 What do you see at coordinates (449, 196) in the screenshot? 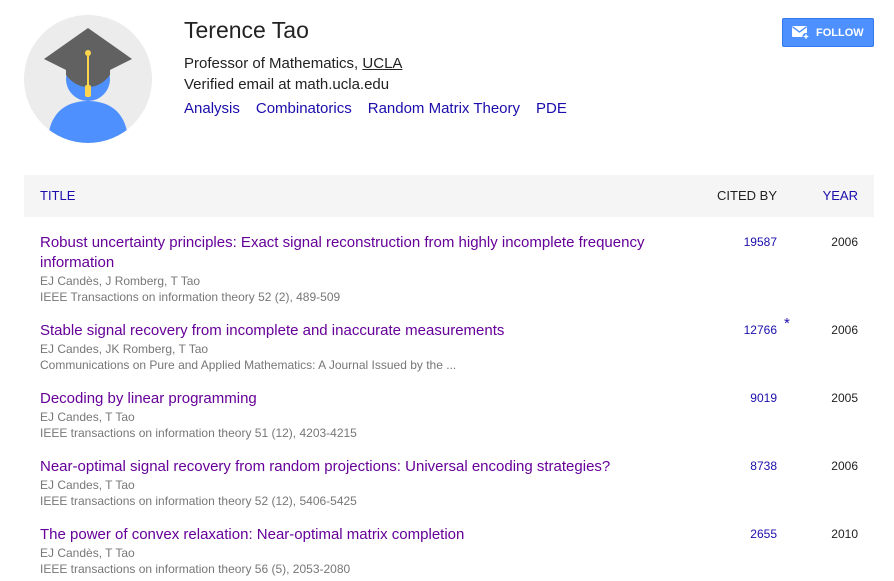
I see `table-header: TITLE CITED BY YEAR` at bounding box center [449, 196].